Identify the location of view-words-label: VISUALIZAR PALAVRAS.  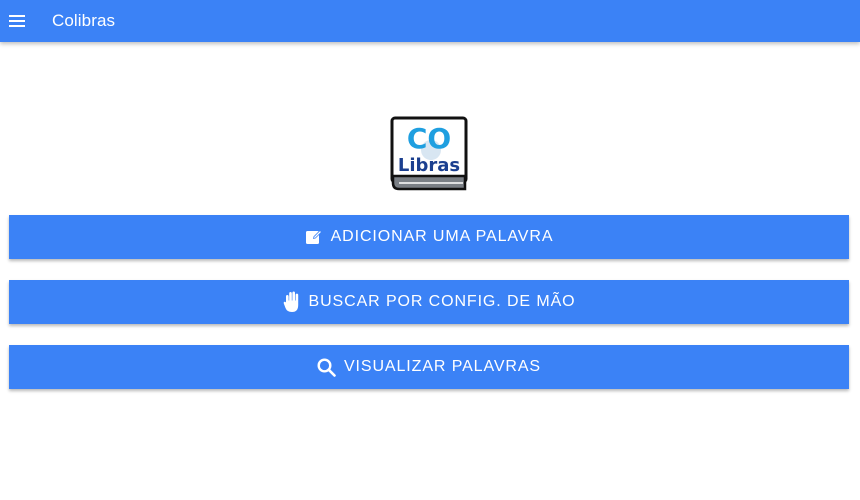
(442, 366).